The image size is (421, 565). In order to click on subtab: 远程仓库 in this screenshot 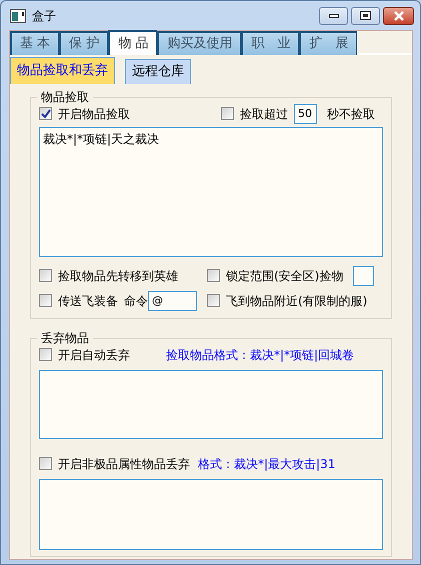, I will do `click(158, 71)`.